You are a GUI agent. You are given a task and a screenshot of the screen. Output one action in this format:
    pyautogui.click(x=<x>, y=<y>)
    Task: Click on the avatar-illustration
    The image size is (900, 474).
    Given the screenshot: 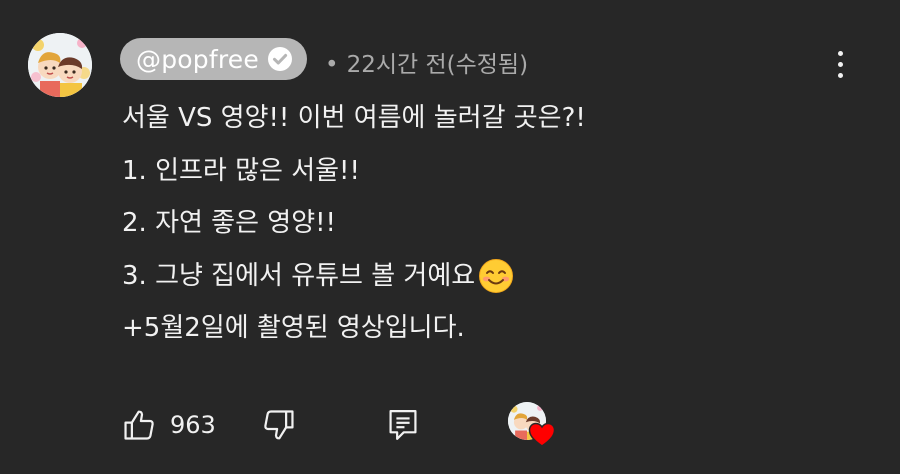 What is the action you would take?
    pyautogui.click(x=60, y=65)
    